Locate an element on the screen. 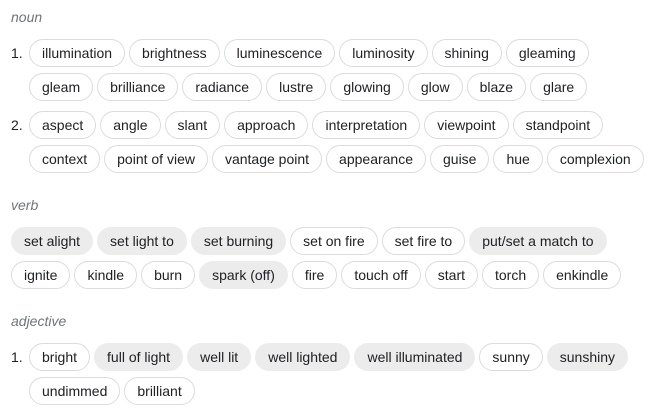 This screenshot has height=408, width=657. synonym-chip: viewpoint is located at coordinates (466, 125).